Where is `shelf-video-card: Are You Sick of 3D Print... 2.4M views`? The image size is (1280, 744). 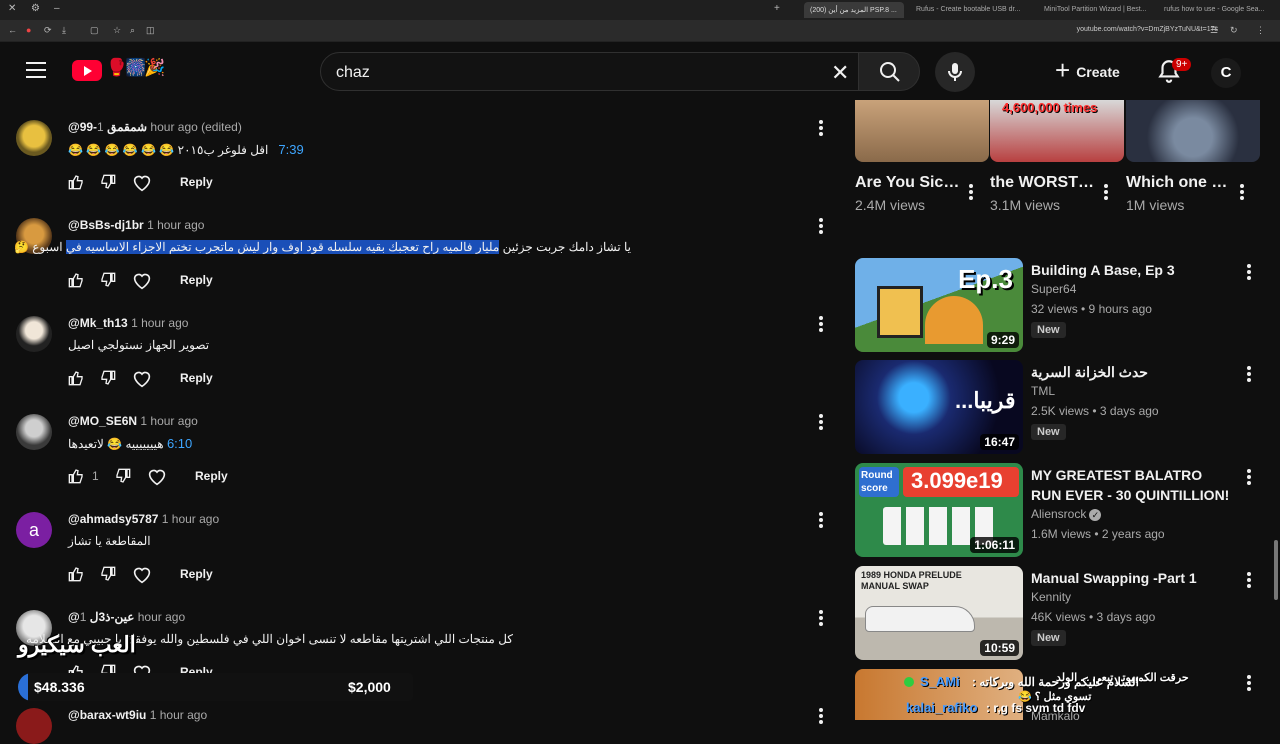
shelf-video-card: Are You Sick of 3D Print... 2.4M views is located at coordinates (922, 156).